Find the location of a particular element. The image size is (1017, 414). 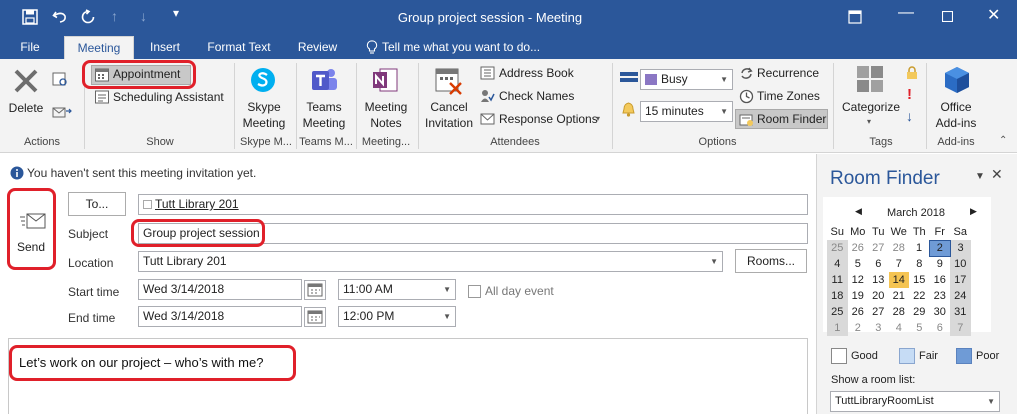

tab-insert: Insert is located at coordinates (165, 47).